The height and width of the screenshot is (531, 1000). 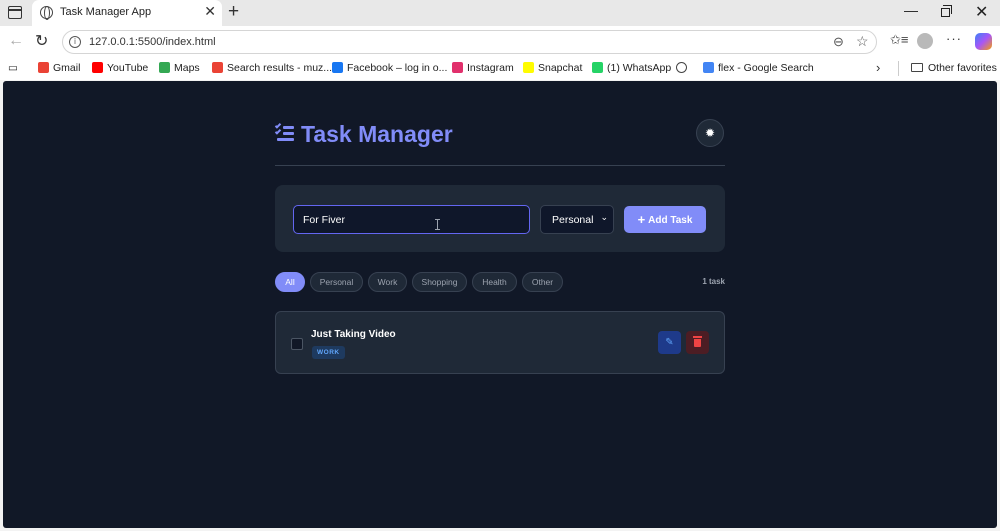 I want to click on close-tab-icon: ✕, so click(x=210, y=11).